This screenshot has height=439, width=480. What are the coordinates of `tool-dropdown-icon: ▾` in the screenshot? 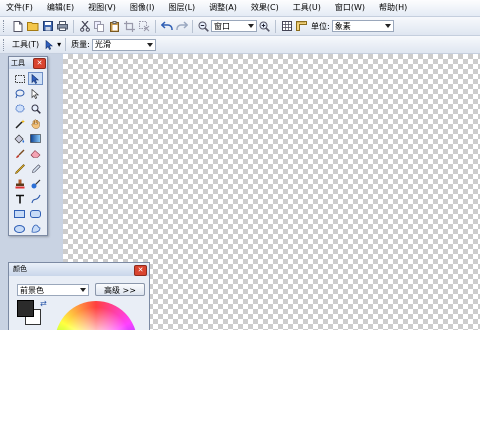 It's located at (59, 44).